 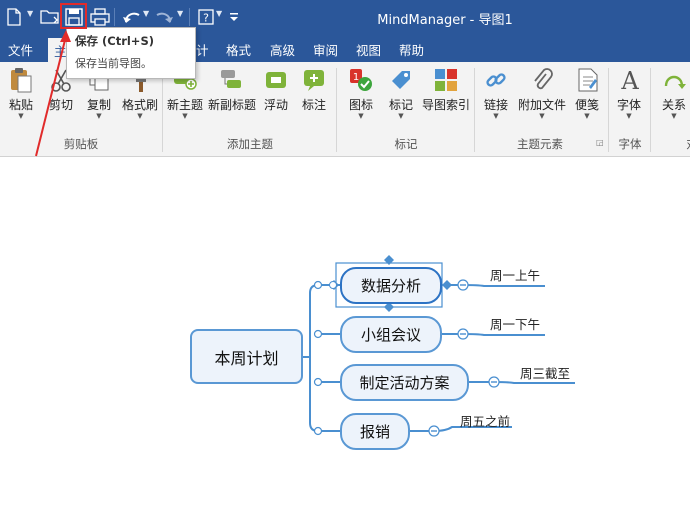 I want to click on markers-group-label: 标记, so click(x=406, y=144).